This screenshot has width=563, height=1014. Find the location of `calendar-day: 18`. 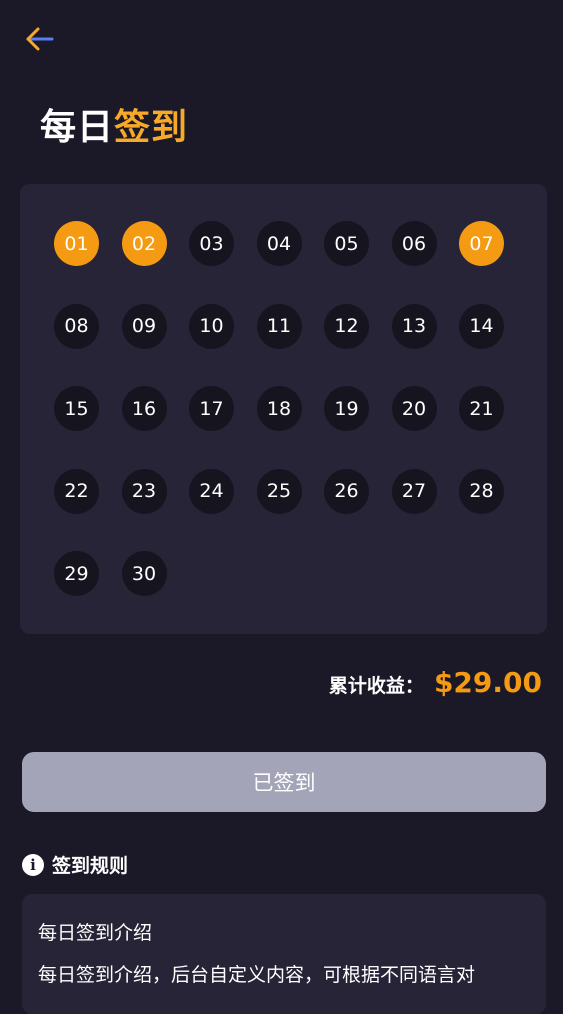

calendar-day: 18 is located at coordinates (279, 408).